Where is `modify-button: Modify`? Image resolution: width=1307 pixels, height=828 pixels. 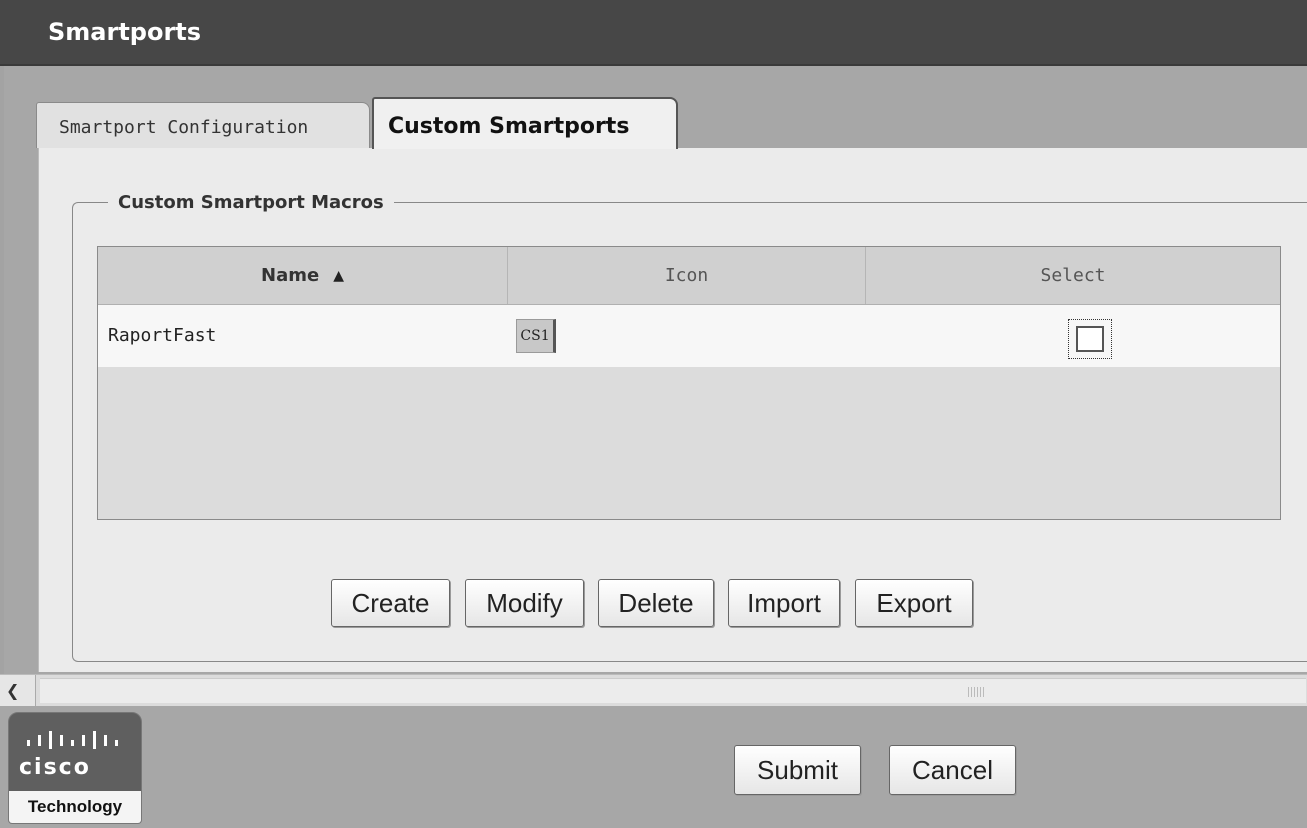
modify-button: Modify is located at coordinates (524, 603).